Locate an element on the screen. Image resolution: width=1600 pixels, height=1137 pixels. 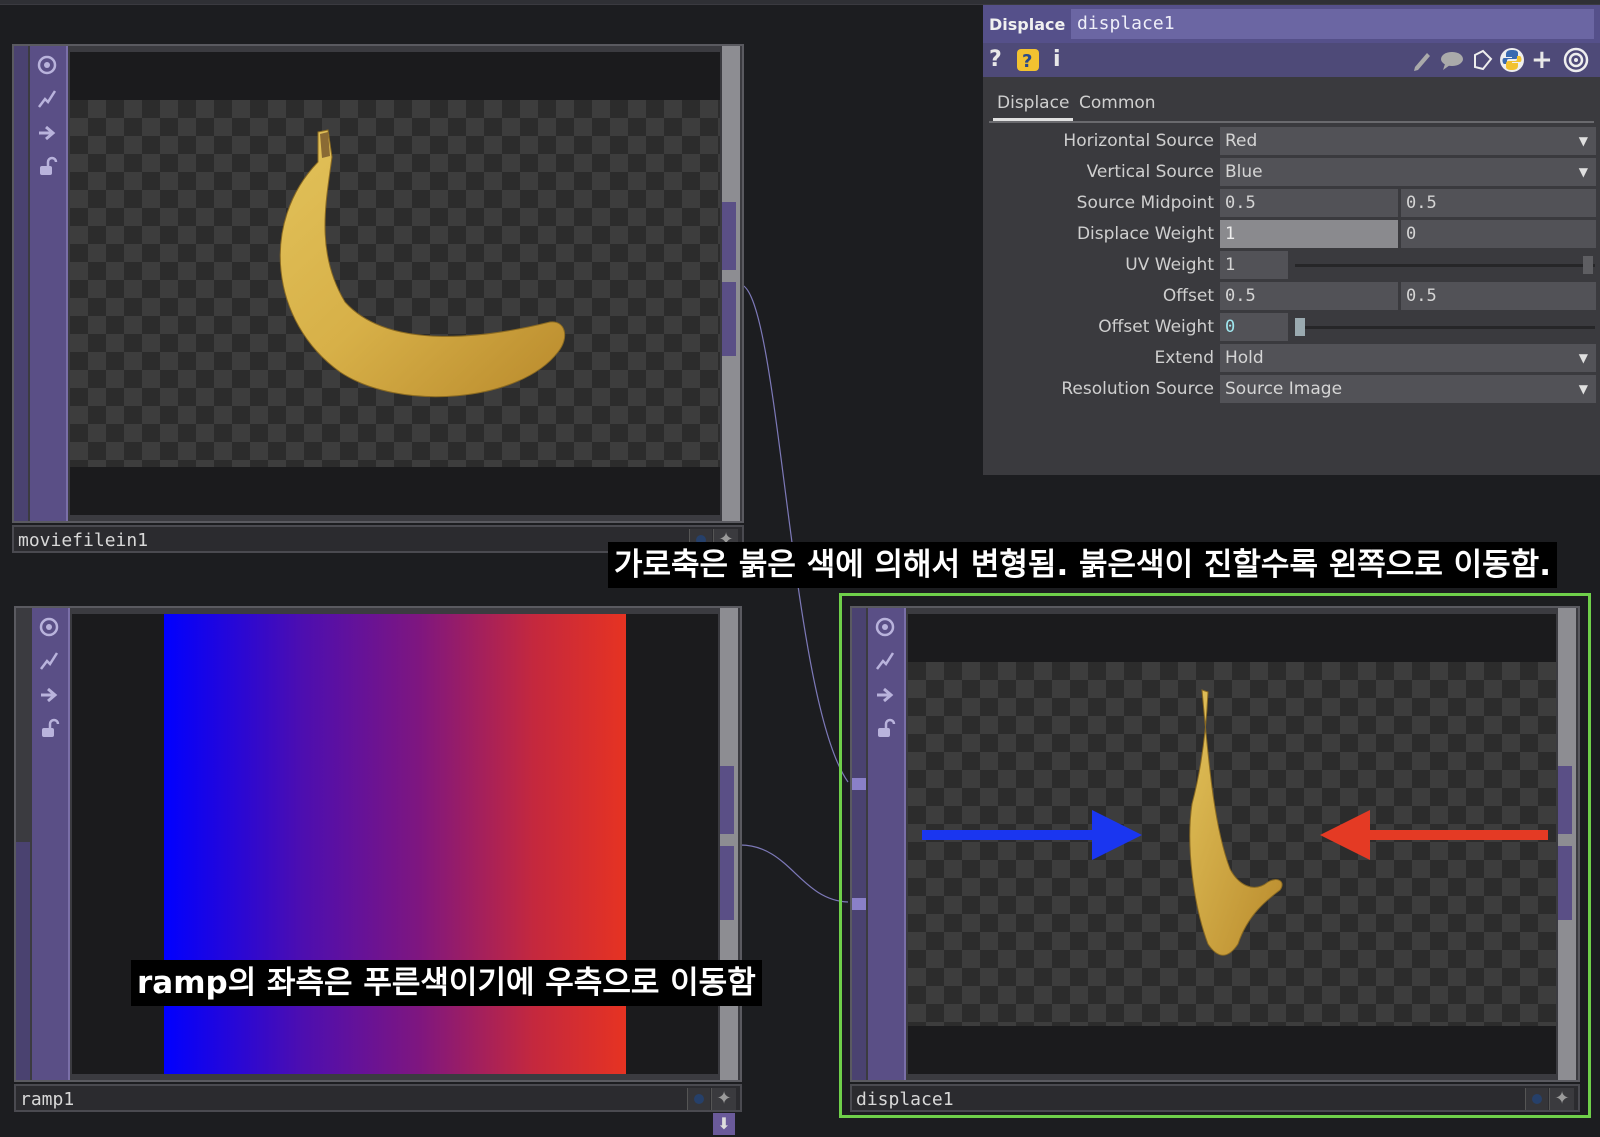
param-displace-weight: Displace Weight 1 0 is located at coordinates (1291, 234).